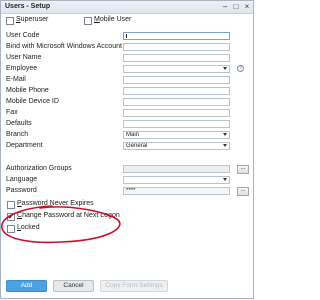  Describe the element at coordinates (113, 19) in the screenshot. I see `mobile-user-label: Mobile User` at that location.